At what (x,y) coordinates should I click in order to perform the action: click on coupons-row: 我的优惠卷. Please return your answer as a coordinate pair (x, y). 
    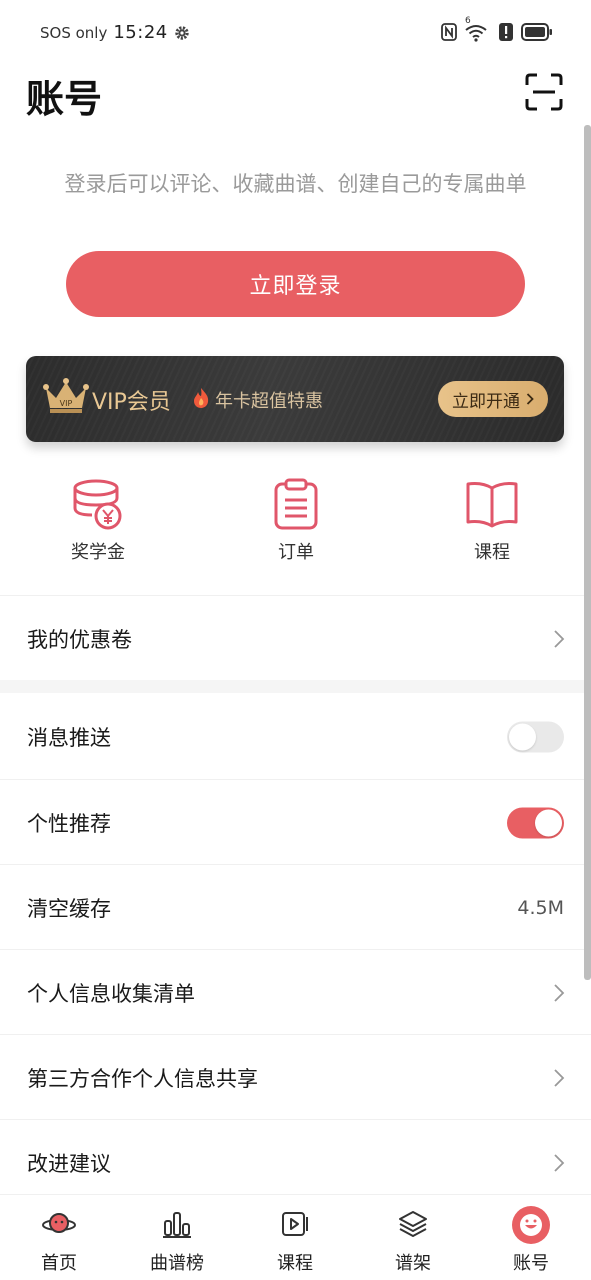
    Looking at the image, I should click on (295, 638).